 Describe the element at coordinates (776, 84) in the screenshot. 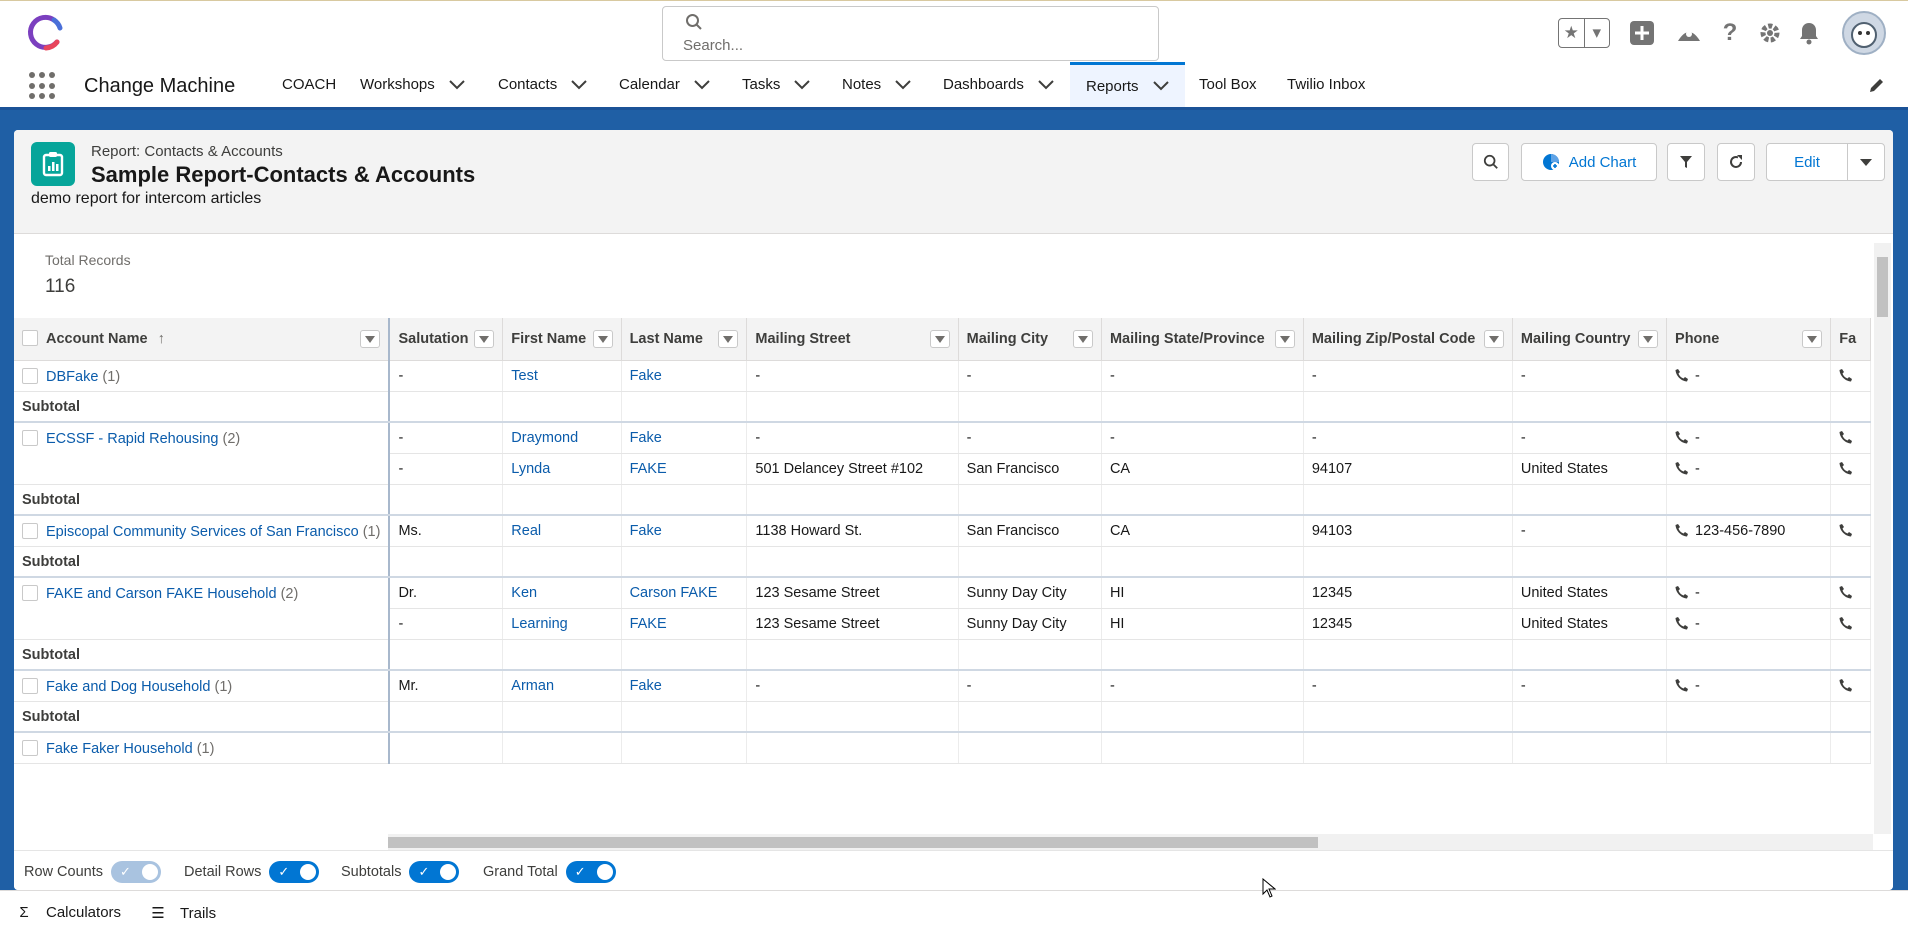

I see `nav-item-tasks: Tasks` at that location.